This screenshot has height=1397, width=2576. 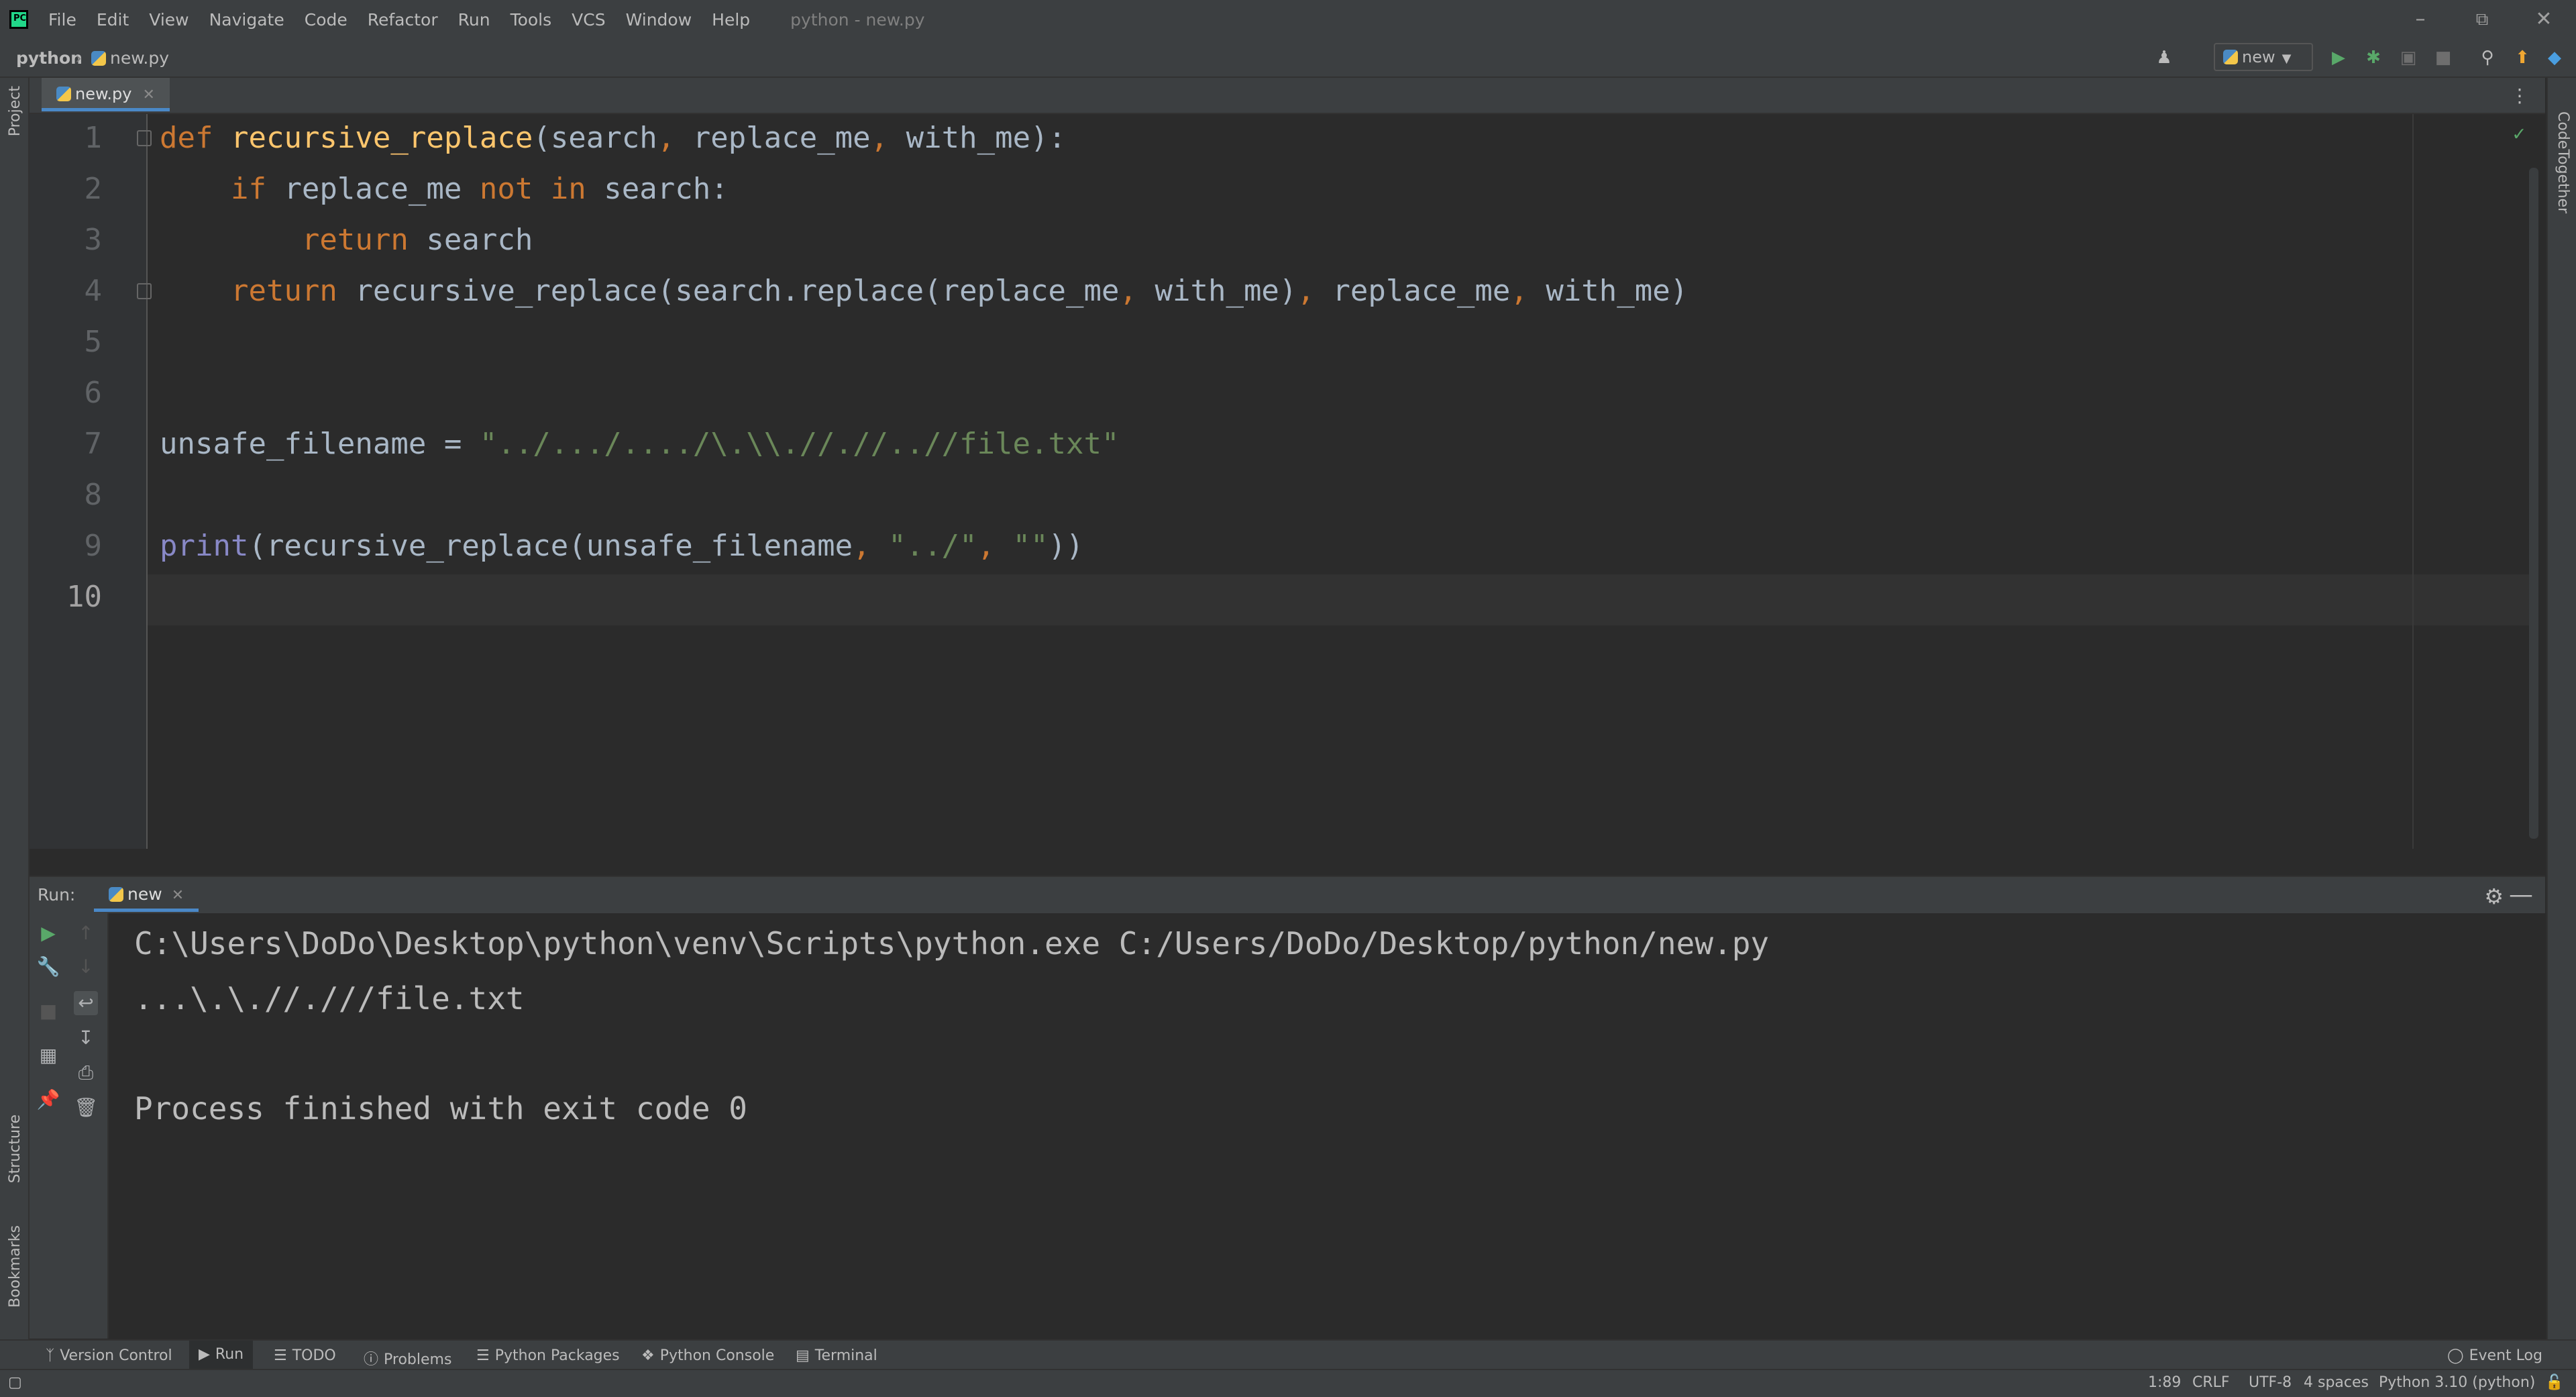 What do you see at coordinates (2270, 1383) in the screenshot?
I see `file-encoding: UTF-8` at bounding box center [2270, 1383].